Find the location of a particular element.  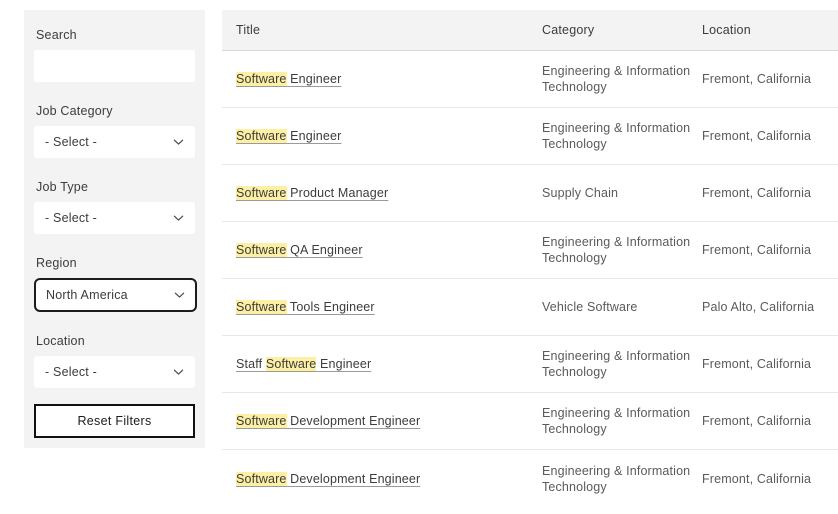

job-title-cell: Software Tools Engineer is located at coordinates (382, 307).